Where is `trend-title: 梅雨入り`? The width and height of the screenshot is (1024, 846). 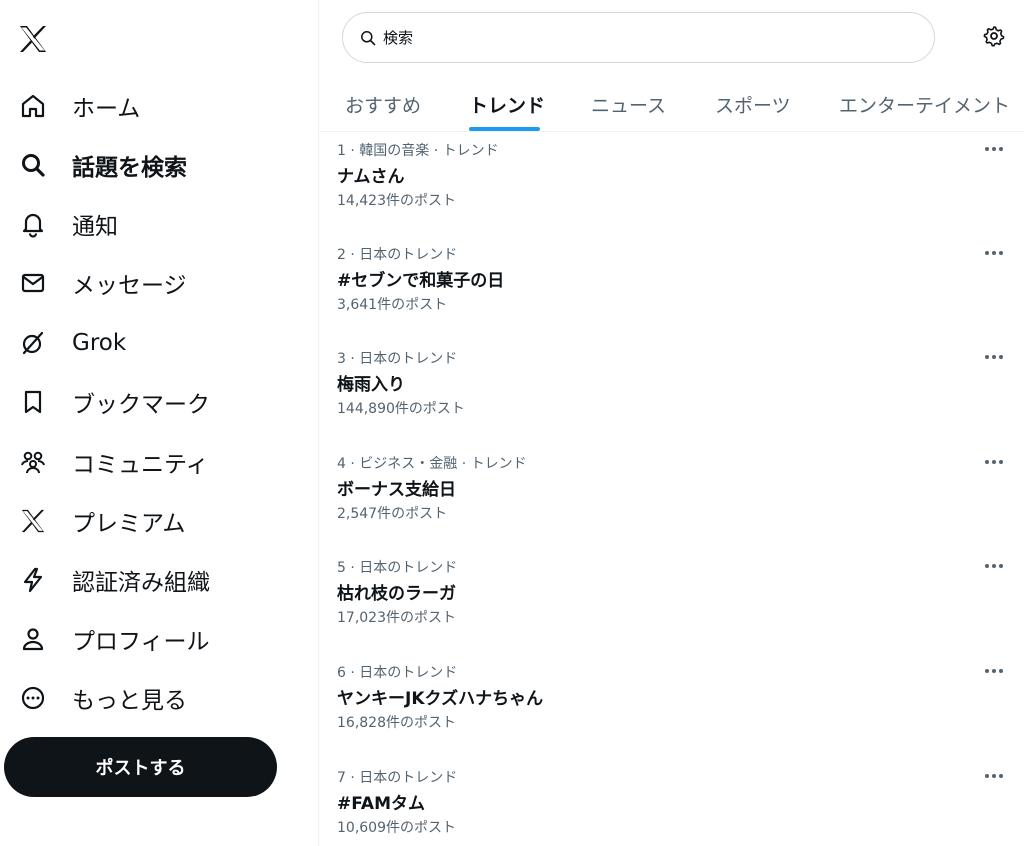 trend-title: 梅雨入り is located at coordinates (371, 385).